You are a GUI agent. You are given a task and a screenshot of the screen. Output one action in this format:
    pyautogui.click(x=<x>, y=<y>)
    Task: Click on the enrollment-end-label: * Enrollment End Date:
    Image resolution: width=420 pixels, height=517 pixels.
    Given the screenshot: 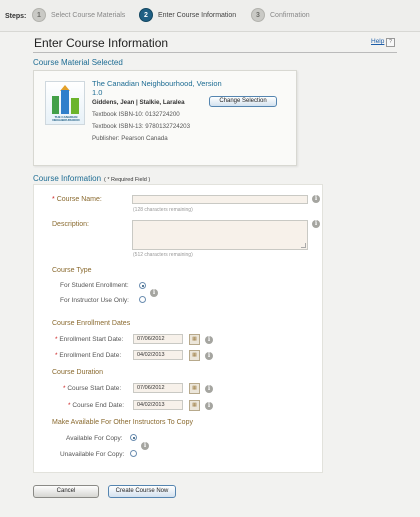 What is the action you would take?
    pyautogui.click(x=88, y=355)
    